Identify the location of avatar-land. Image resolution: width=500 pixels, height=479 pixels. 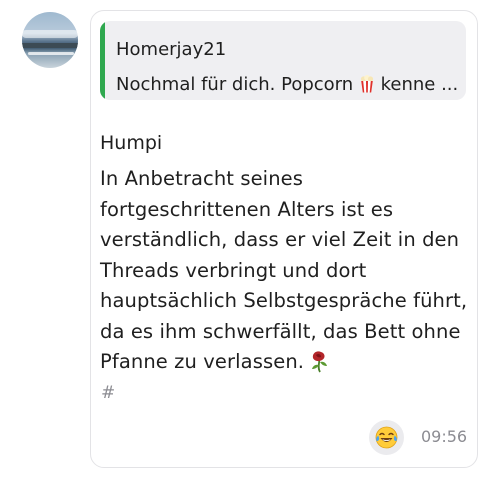
(50, 45).